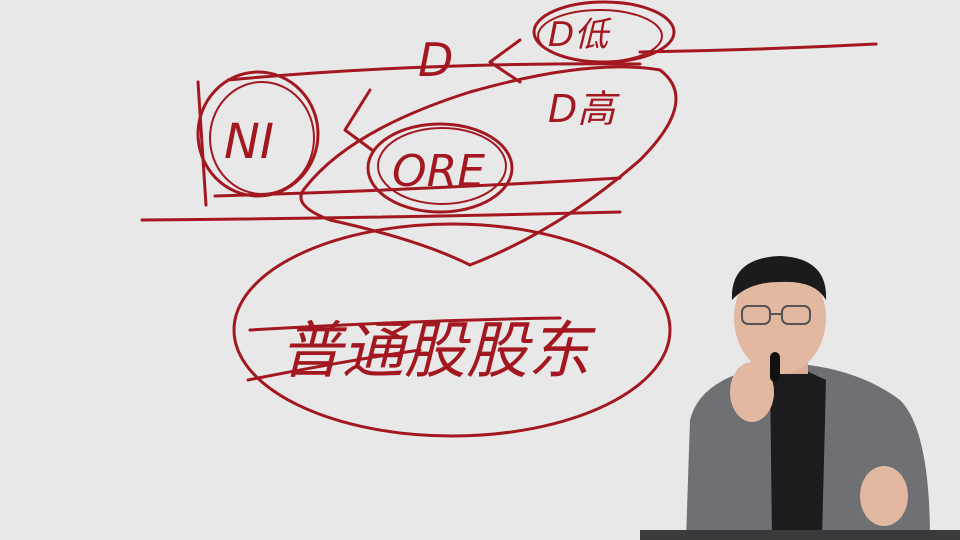 Image resolution: width=960 pixels, height=540 pixels. Describe the element at coordinates (752, 392) in the screenshot. I see `presenter-hand-mic` at that location.